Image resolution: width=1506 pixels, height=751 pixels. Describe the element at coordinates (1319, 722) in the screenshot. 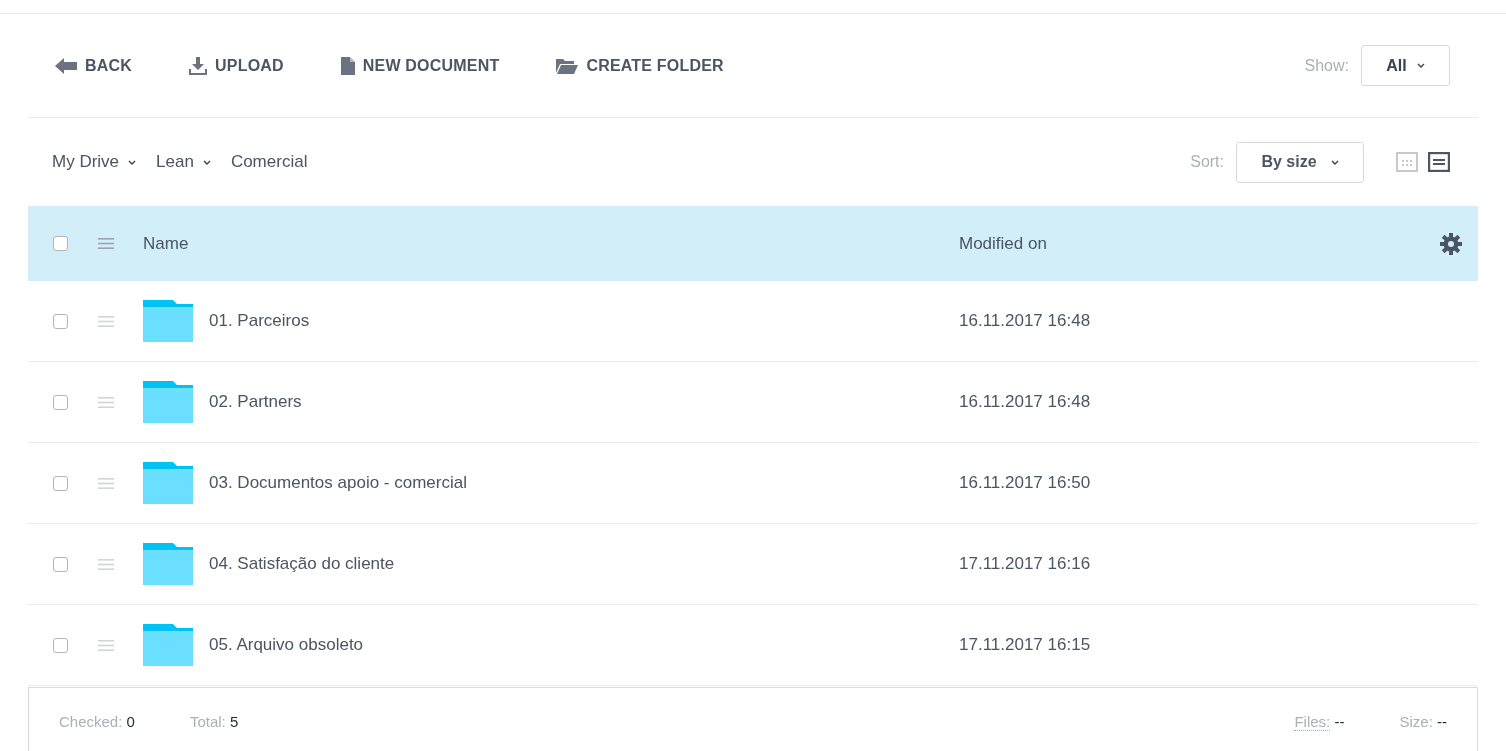

I see `files-count: Files: --` at that location.